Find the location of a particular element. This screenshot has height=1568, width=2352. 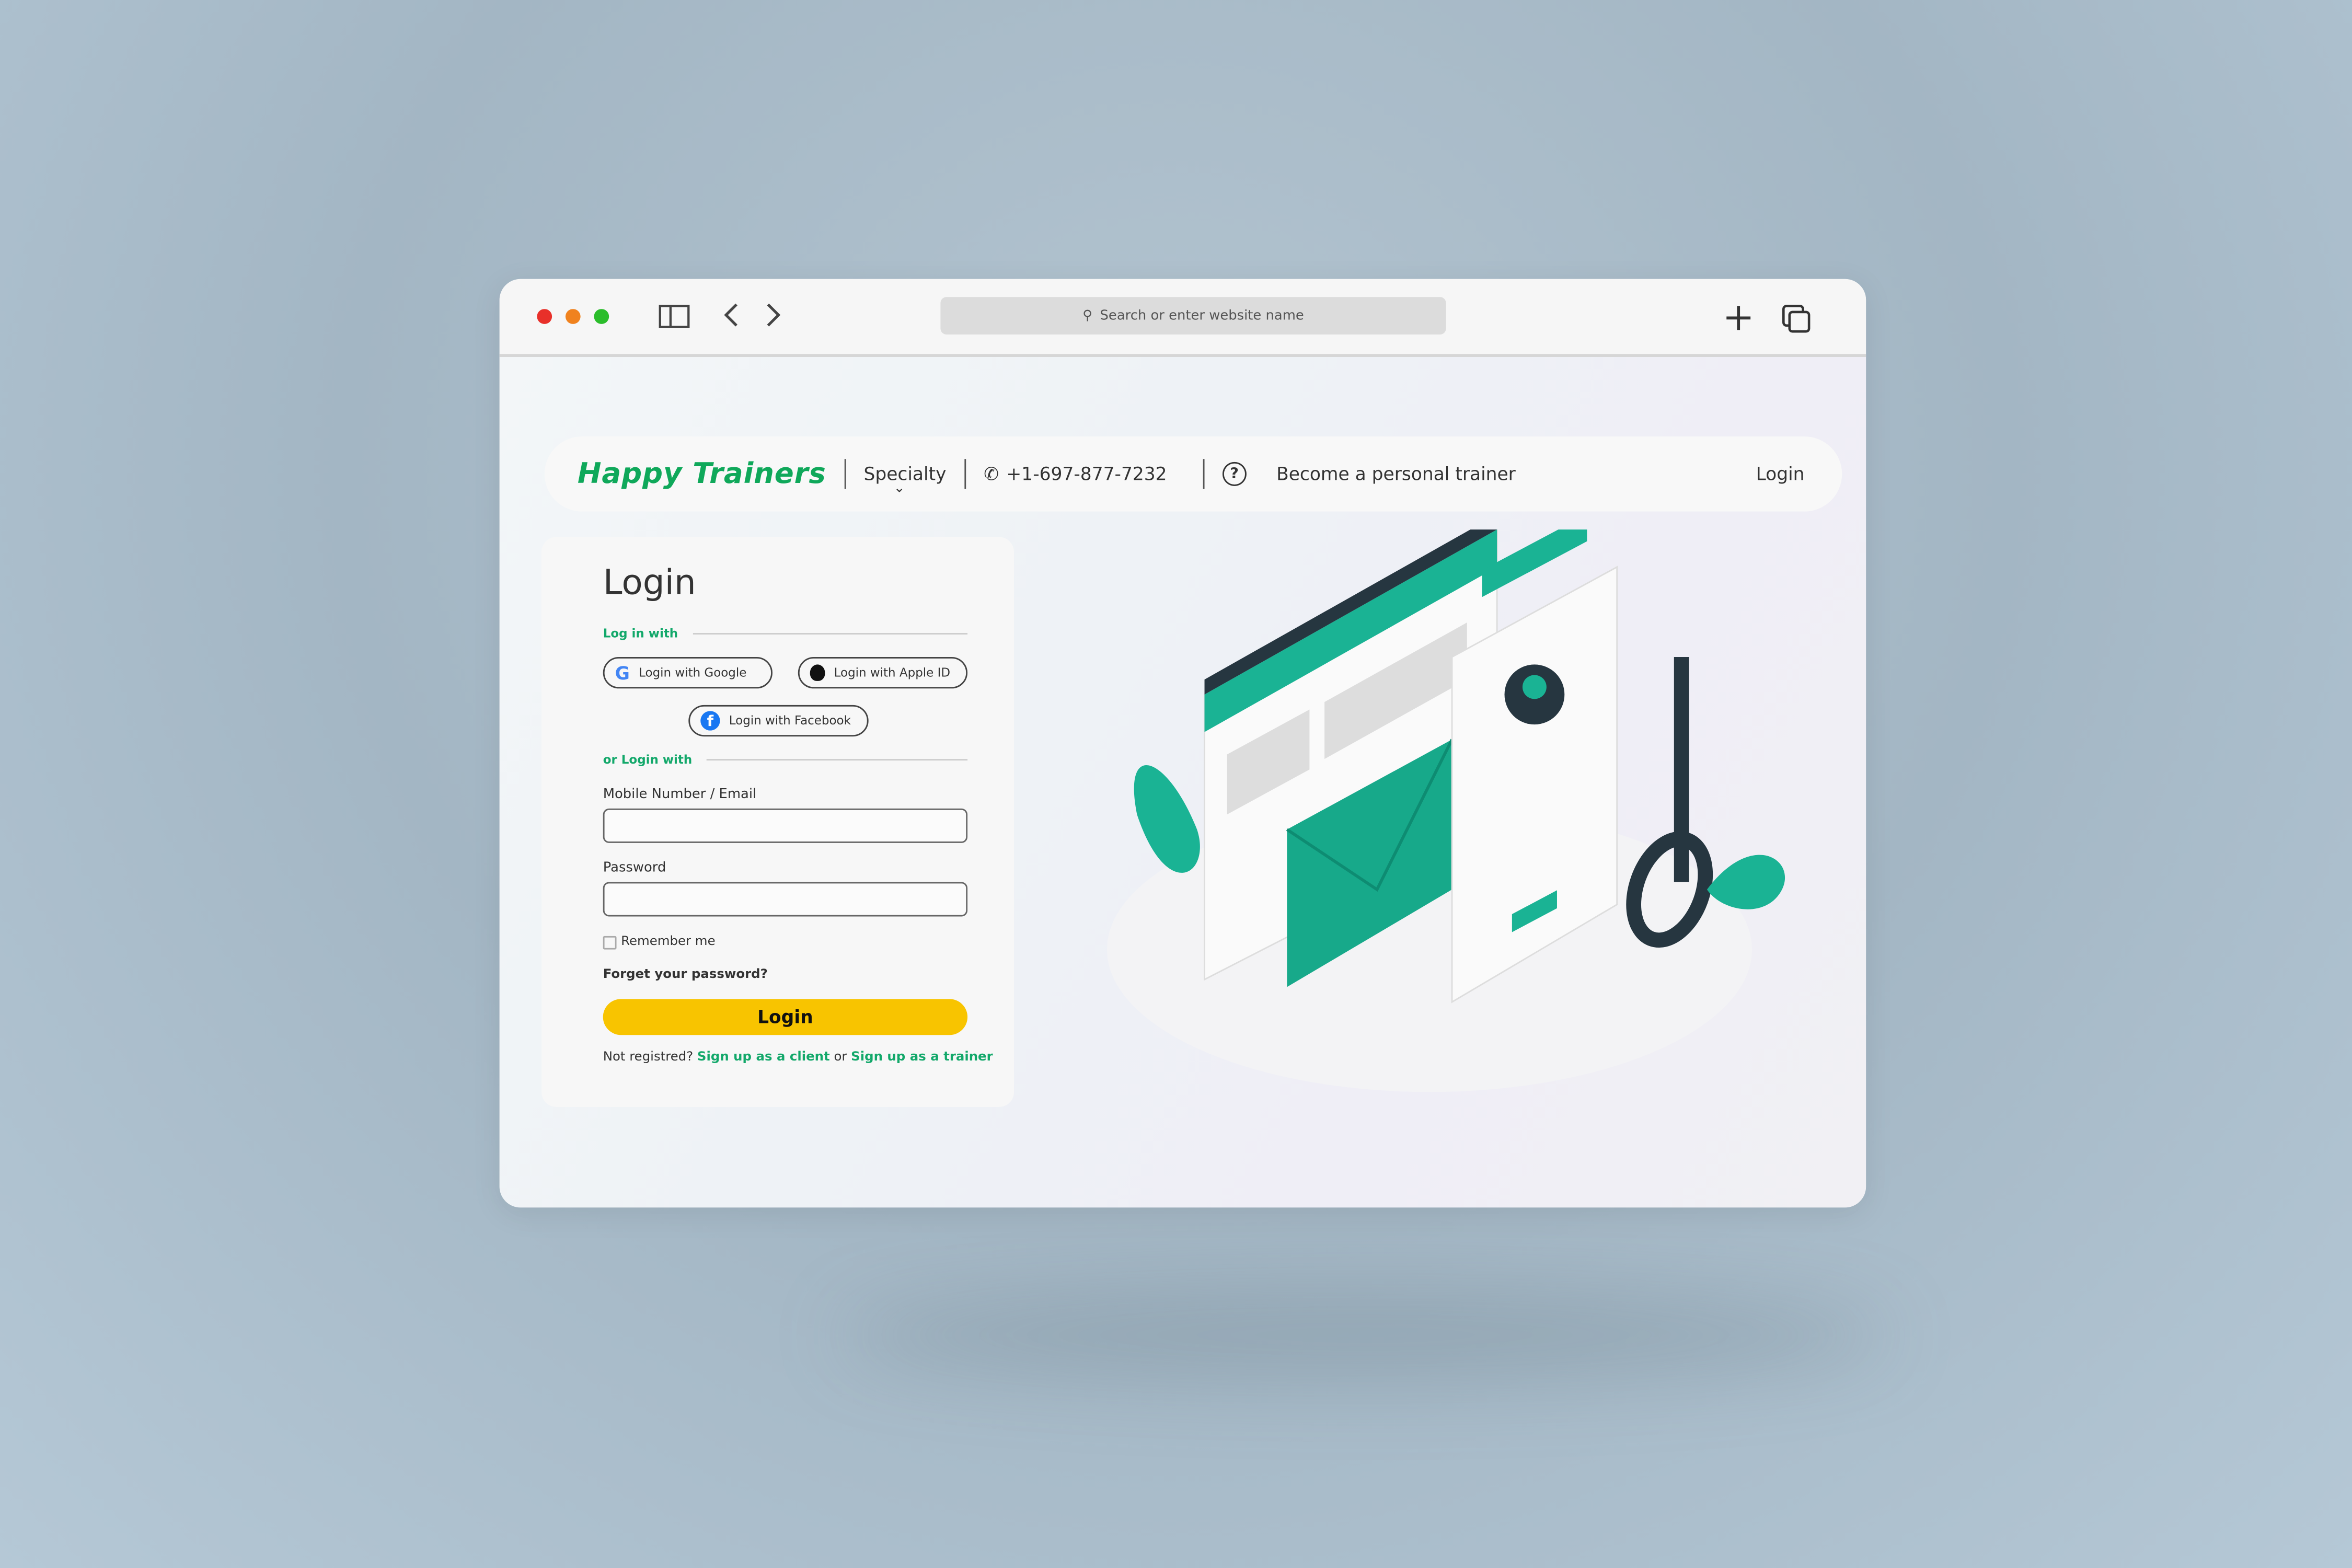

help-icon: ? is located at coordinates (1234, 474).